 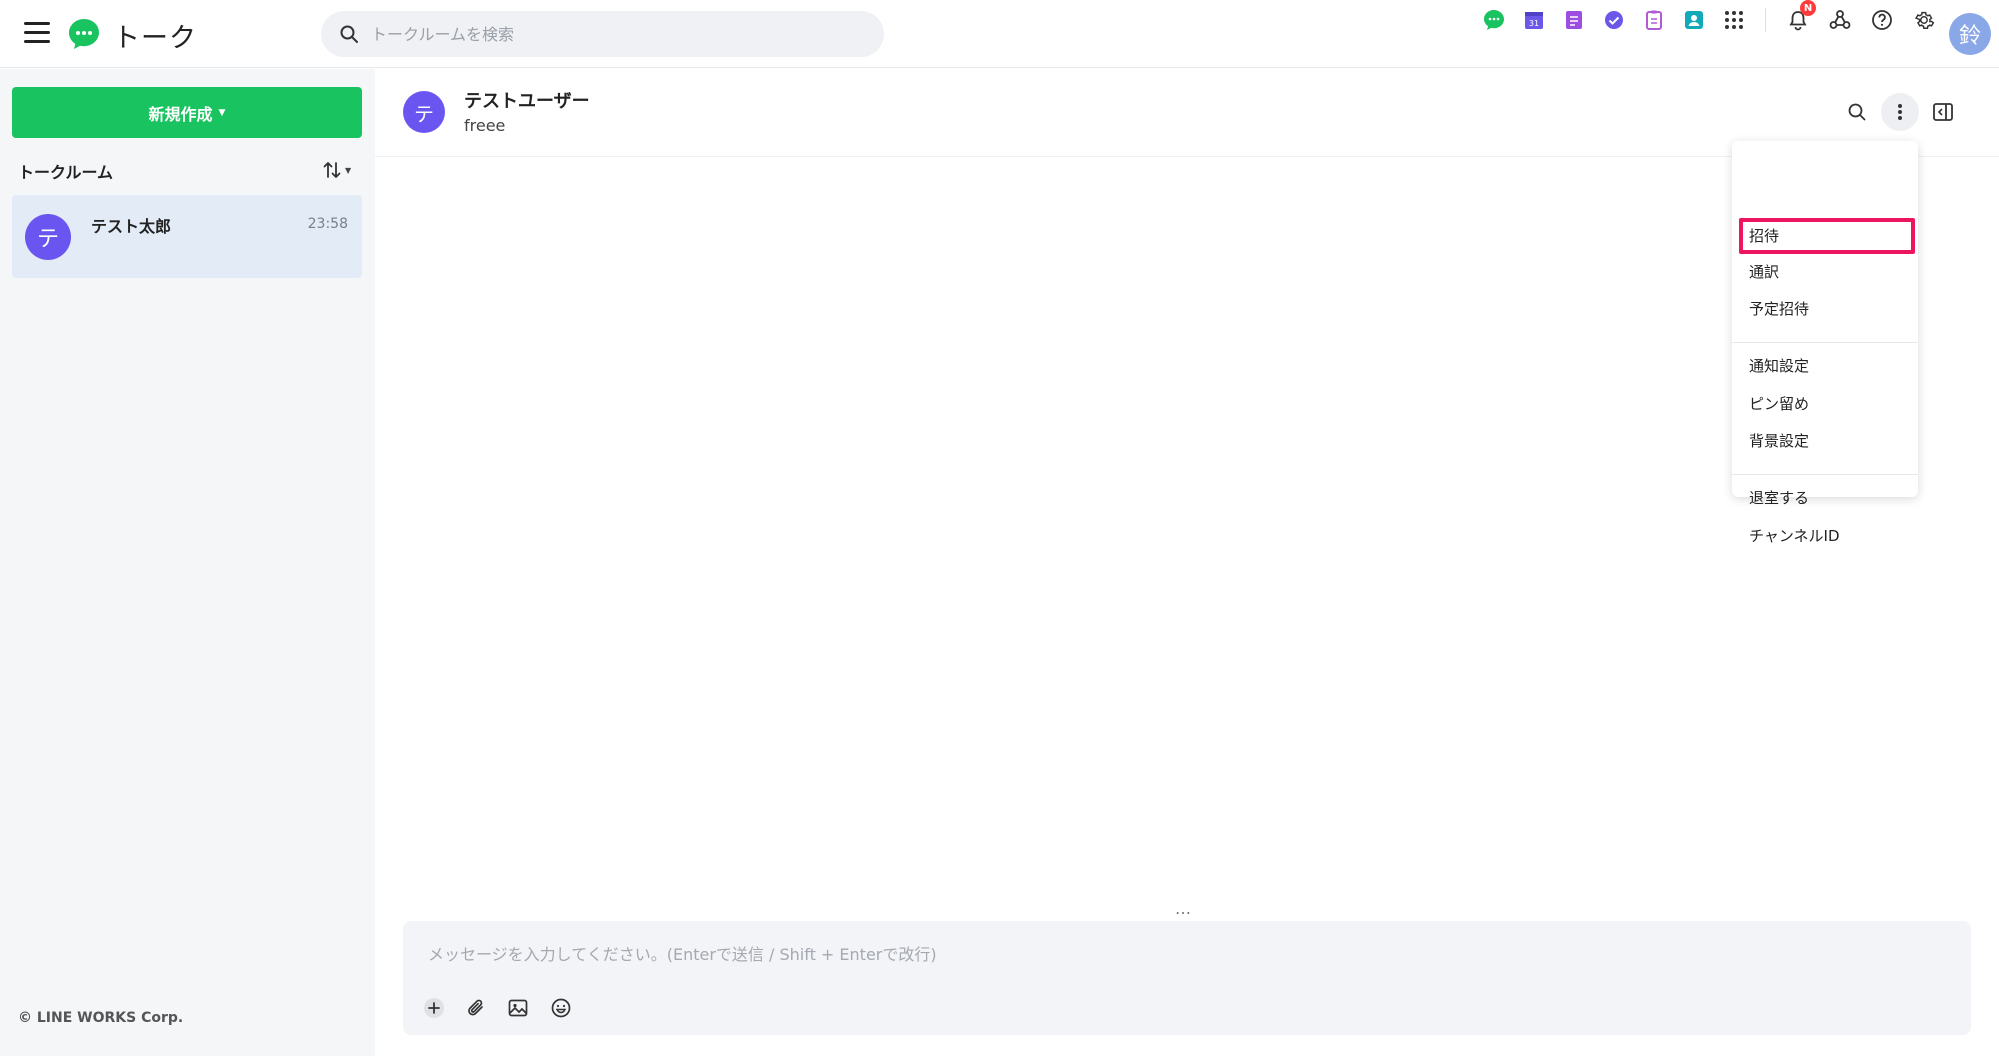 What do you see at coordinates (1924, 20) in the screenshot?
I see `settings-gear-icon` at bounding box center [1924, 20].